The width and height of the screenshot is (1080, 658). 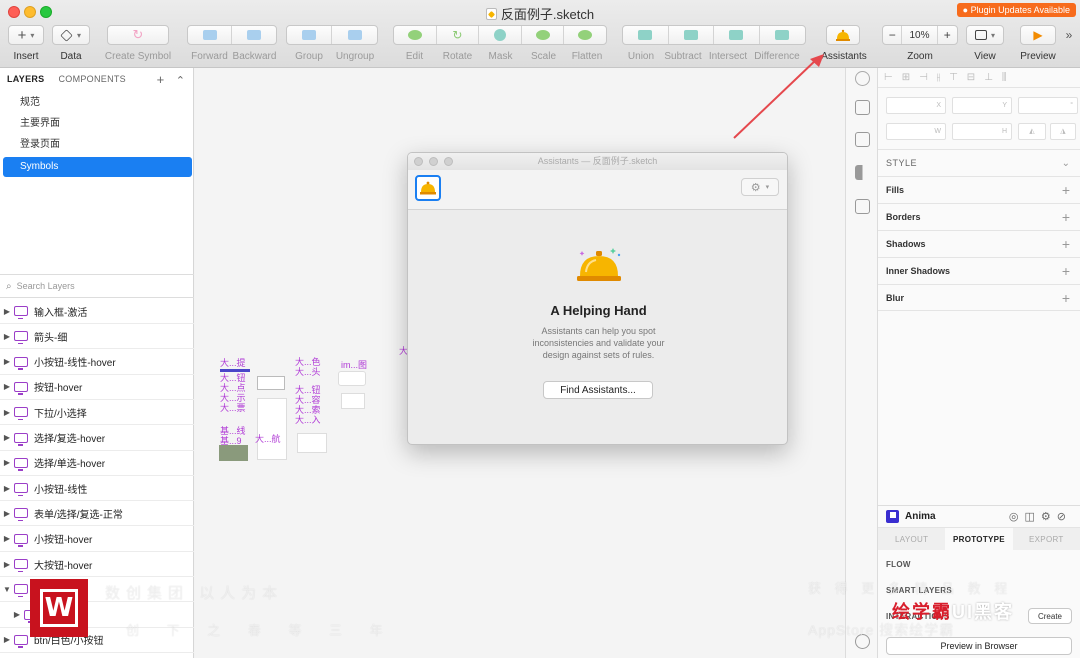 What do you see at coordinates (1050, 616) in the screenshot?
I see `create-button: Create` at bounding box center [1050, 616].